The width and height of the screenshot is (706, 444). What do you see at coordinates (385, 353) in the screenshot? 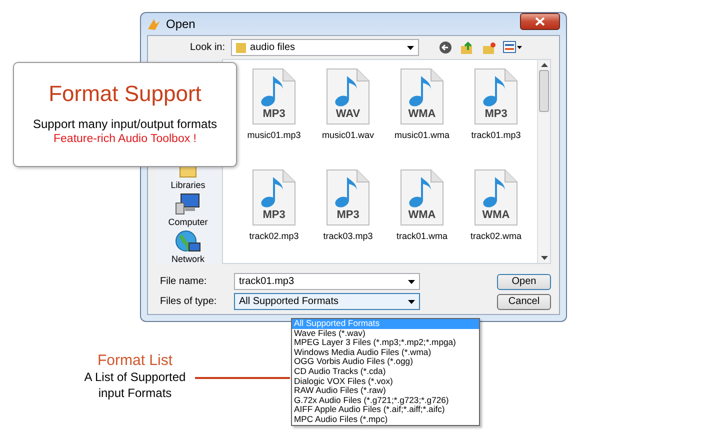
I see `file-type-option: Windows Media Audio Files (*.wma)` at bounding box center [385, 353].